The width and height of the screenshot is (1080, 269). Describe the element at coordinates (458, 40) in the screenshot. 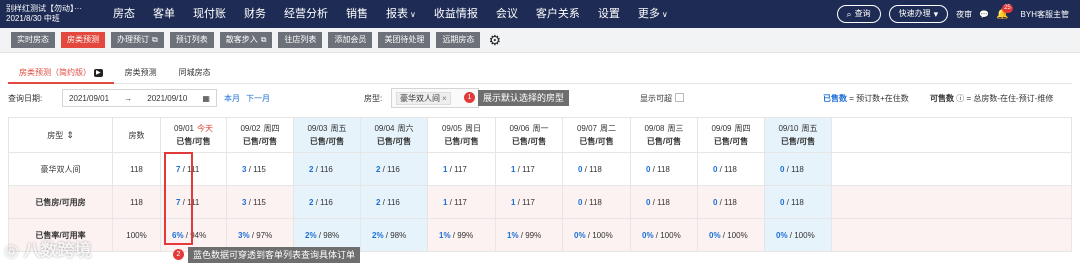

I see `subtab-button: 远期房态` at that location.